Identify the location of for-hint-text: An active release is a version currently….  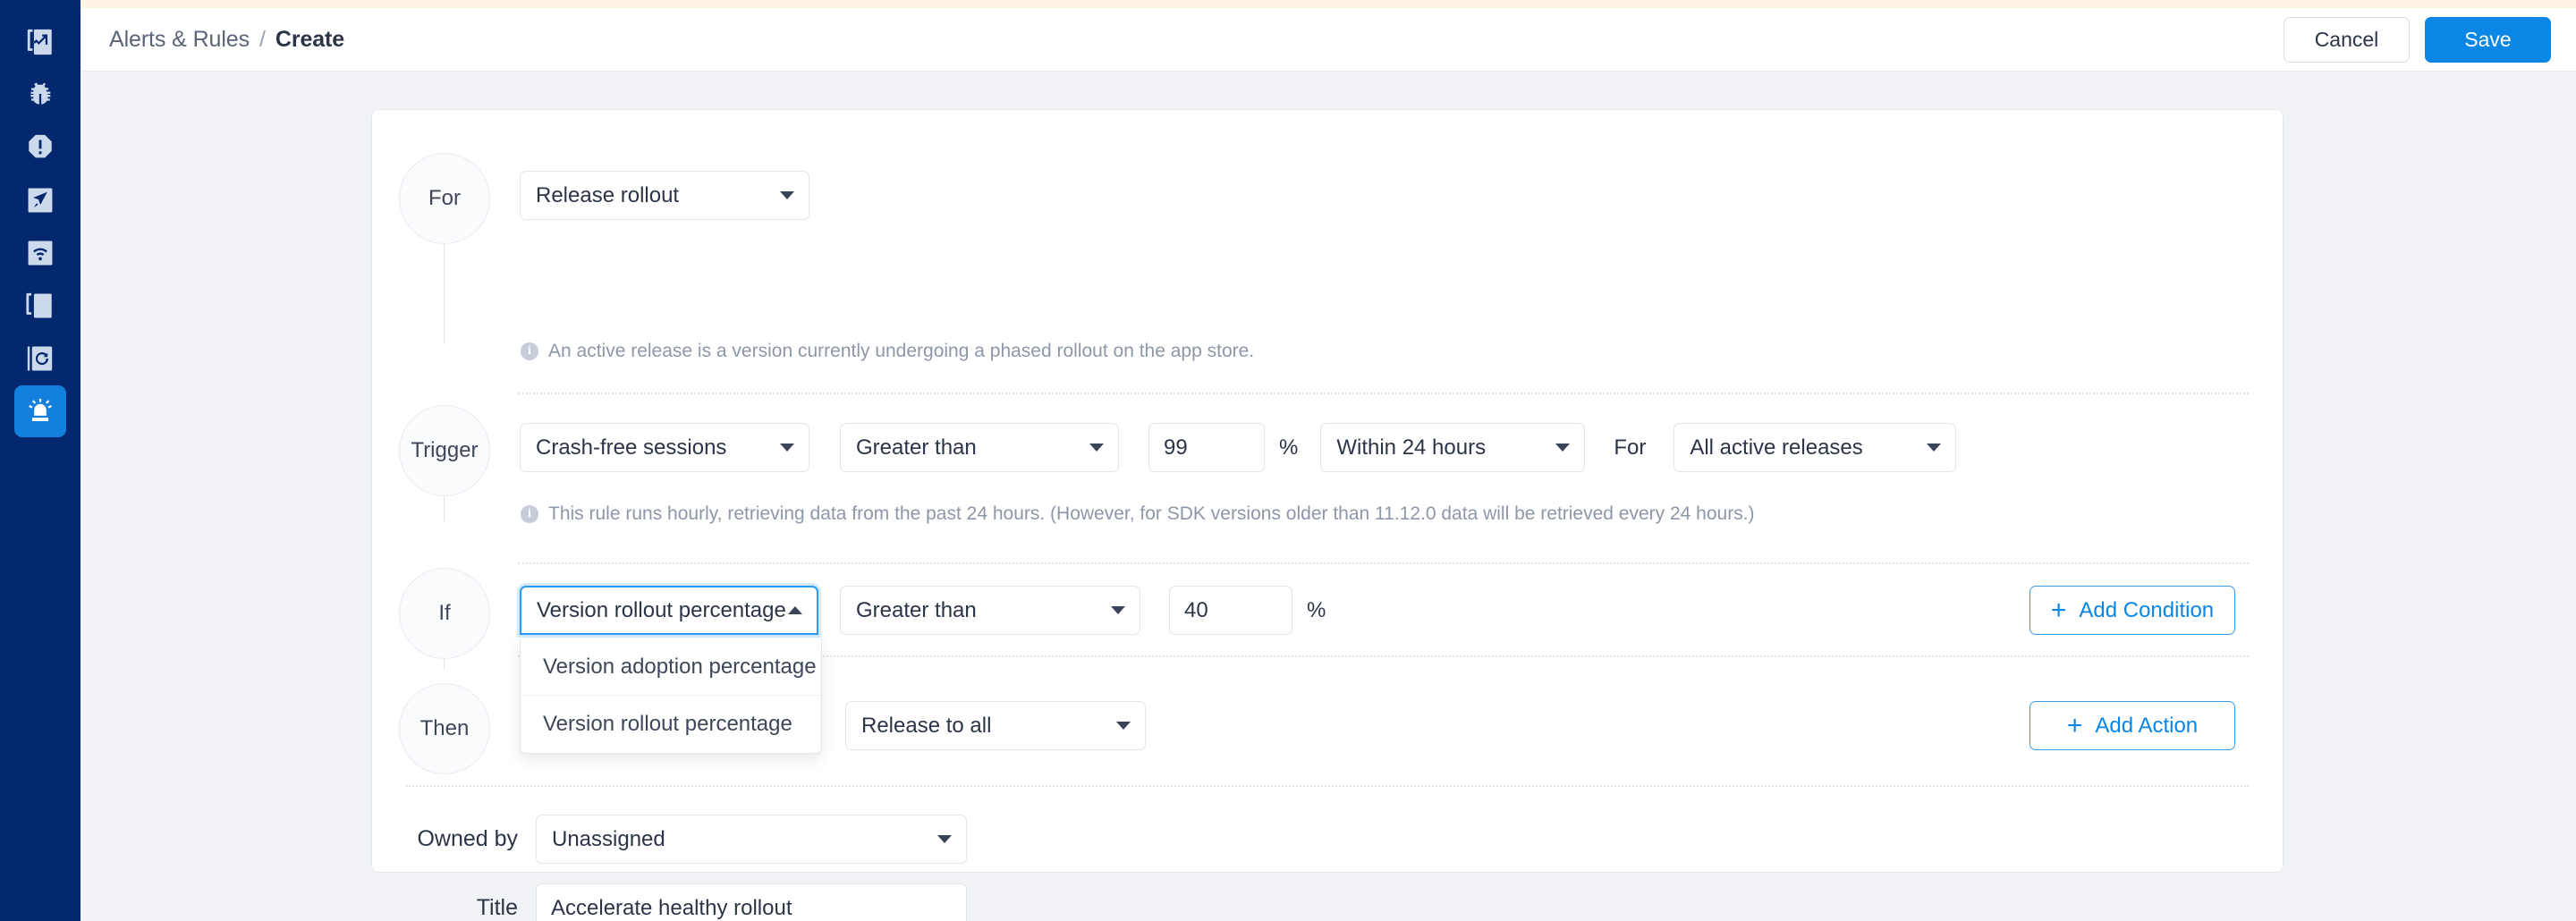
(901, 351).